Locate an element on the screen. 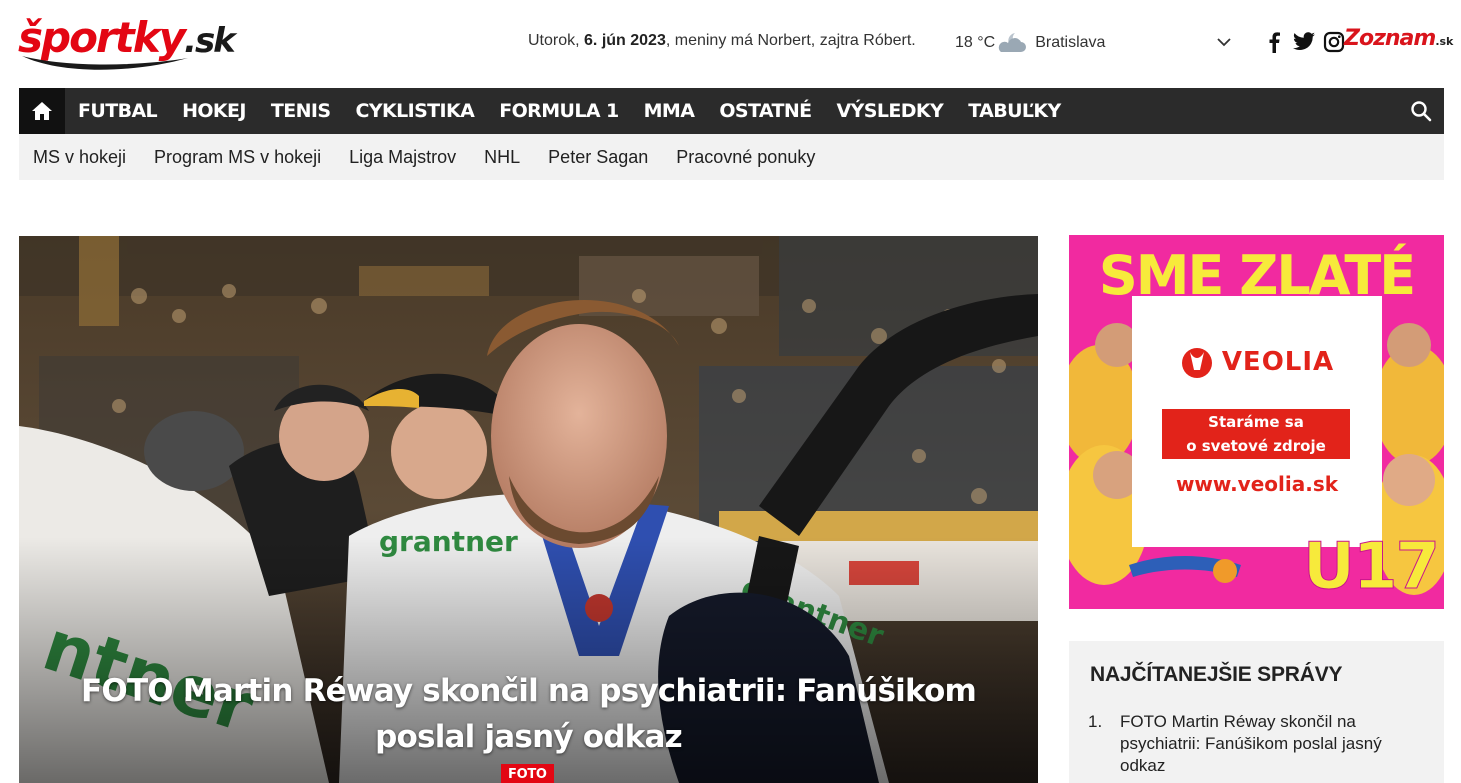 Image resolution: width=1461 pixels, height=783 pixels. nav-item-ostatne: OSTATNÉ is located at coordinates (765, 111).